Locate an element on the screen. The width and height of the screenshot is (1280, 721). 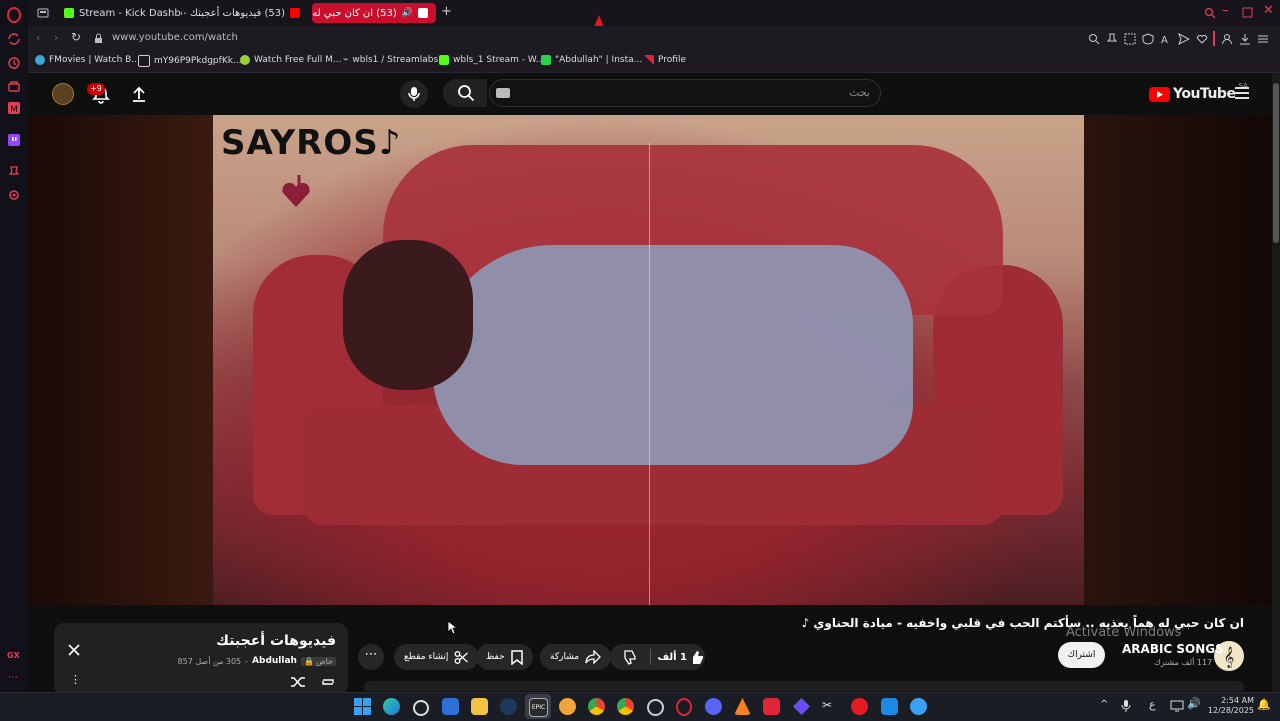
playlist-owner: Abdullah is located at coordinates (274, 661).